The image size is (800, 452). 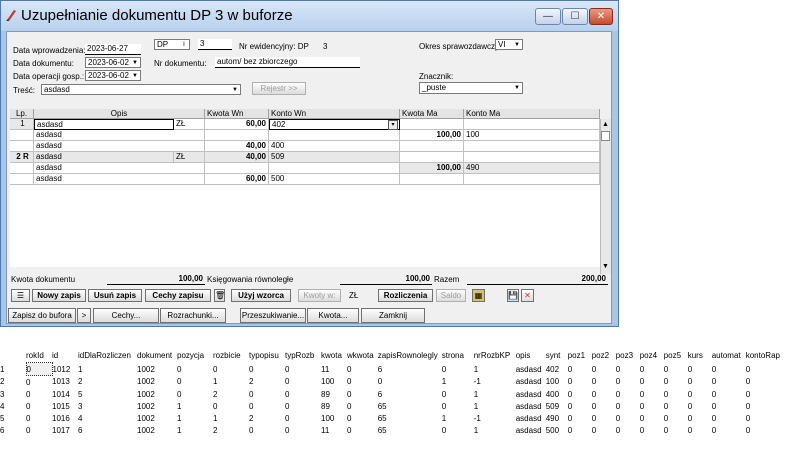 I want to click on zapisz-do-bufora-button: Zapisz do bufora, so click(x=42, y=315).